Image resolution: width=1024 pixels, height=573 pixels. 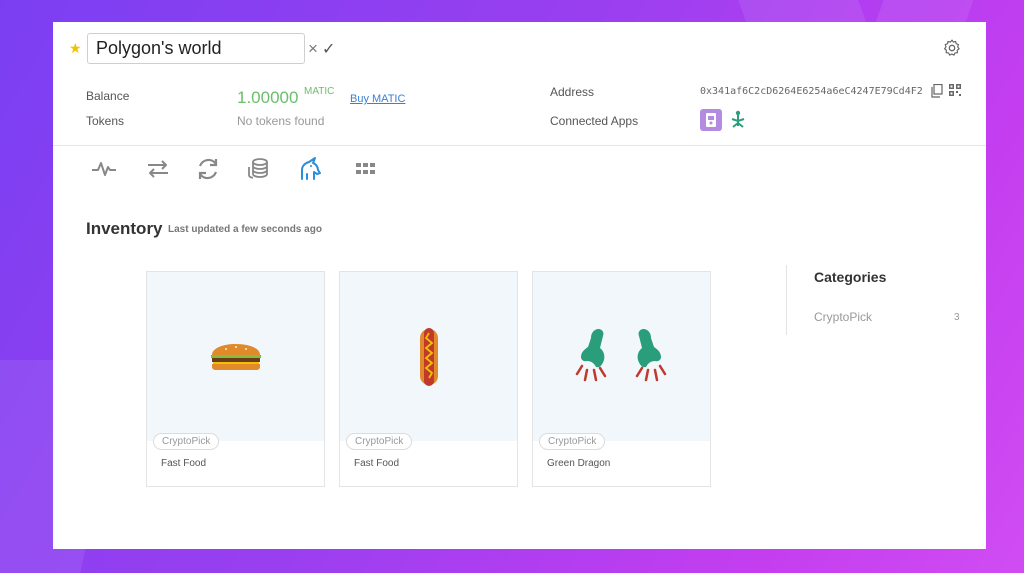 What do you see at coordinates (957, 317) in the screenshot?
I see `category-count: 3` at bounding box center [957, 317].